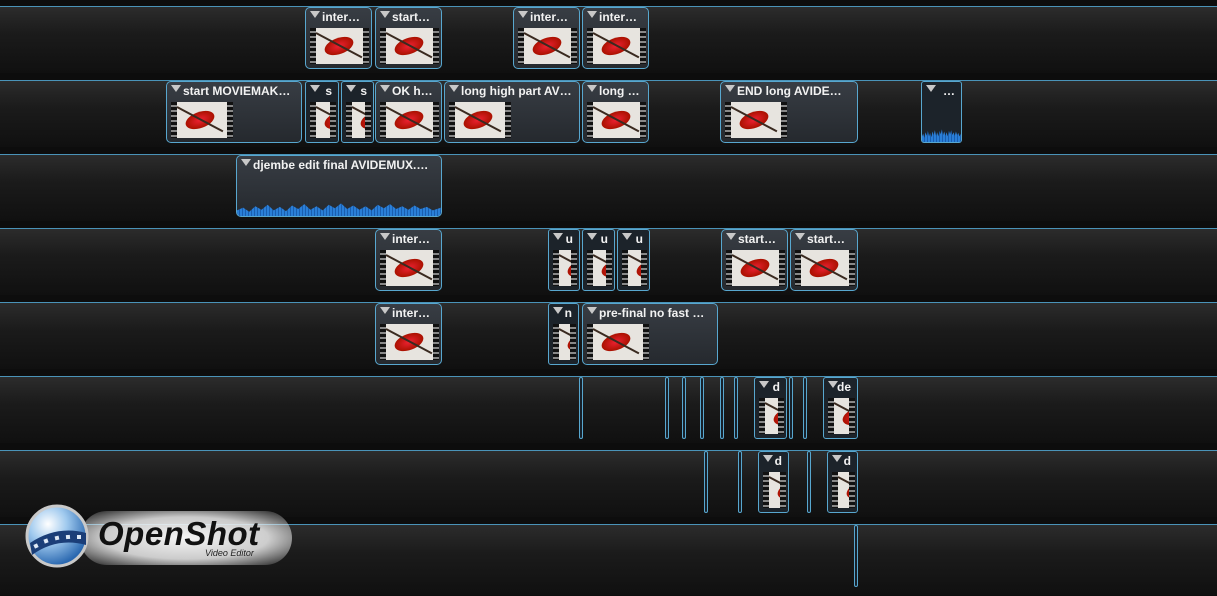  Describe the element at coordinates (57, 536) in the screenshot. I see `openshot-ball-icon` at that location.